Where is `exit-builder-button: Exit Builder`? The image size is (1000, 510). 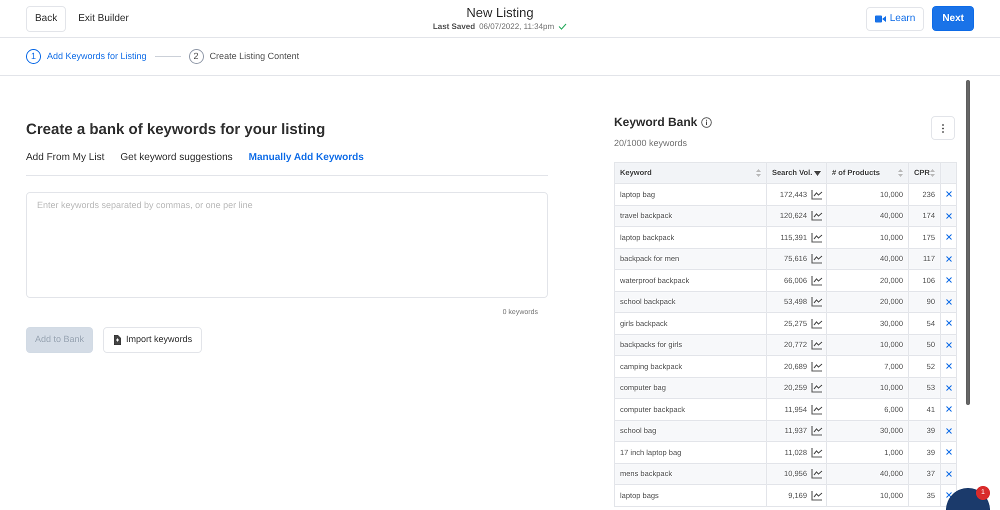 exit-builder-button: Exit Builder is located at coordinates (103, 19).